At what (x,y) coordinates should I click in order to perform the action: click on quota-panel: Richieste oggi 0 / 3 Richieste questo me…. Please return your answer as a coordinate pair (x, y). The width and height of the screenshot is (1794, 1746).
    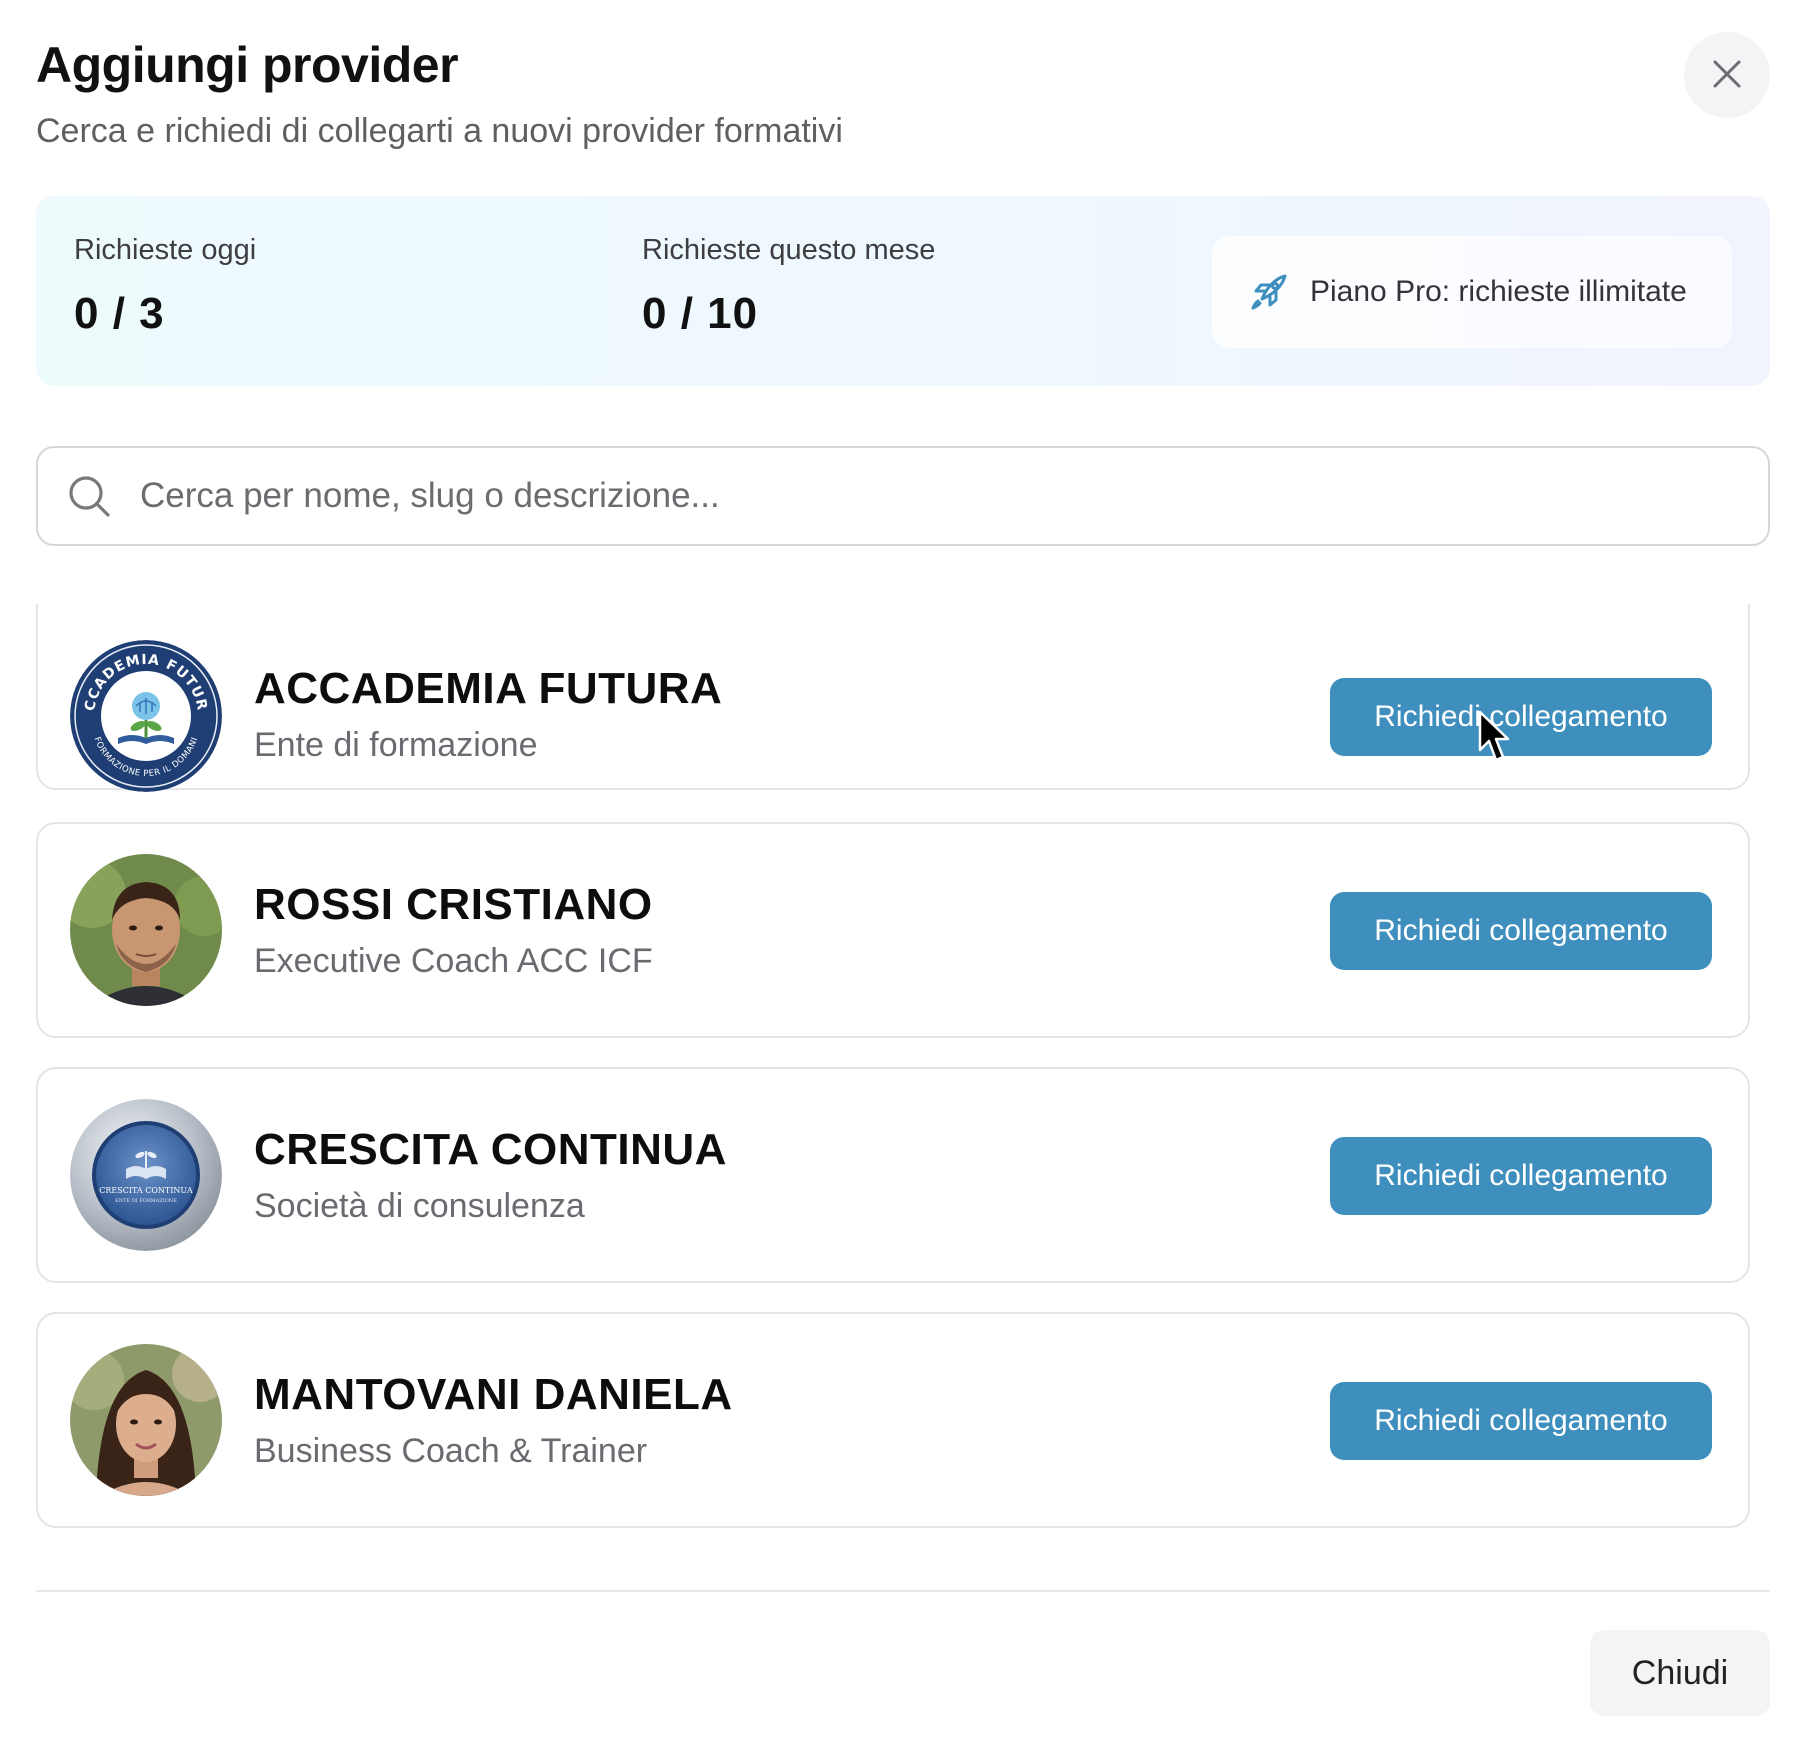
    Looking at the image, I should click on (903, 291).